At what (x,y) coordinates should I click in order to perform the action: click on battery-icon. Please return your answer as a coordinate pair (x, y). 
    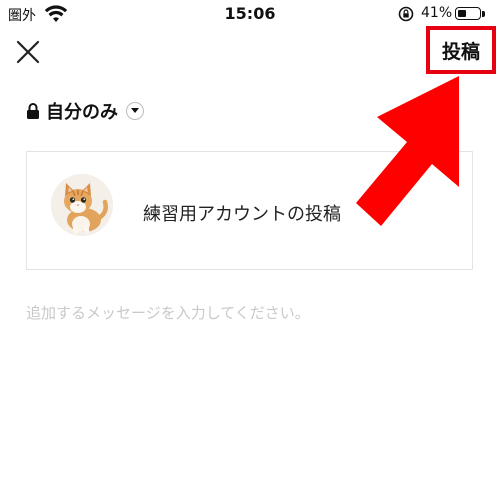
    Looking at the image, I should click on (468, 13).